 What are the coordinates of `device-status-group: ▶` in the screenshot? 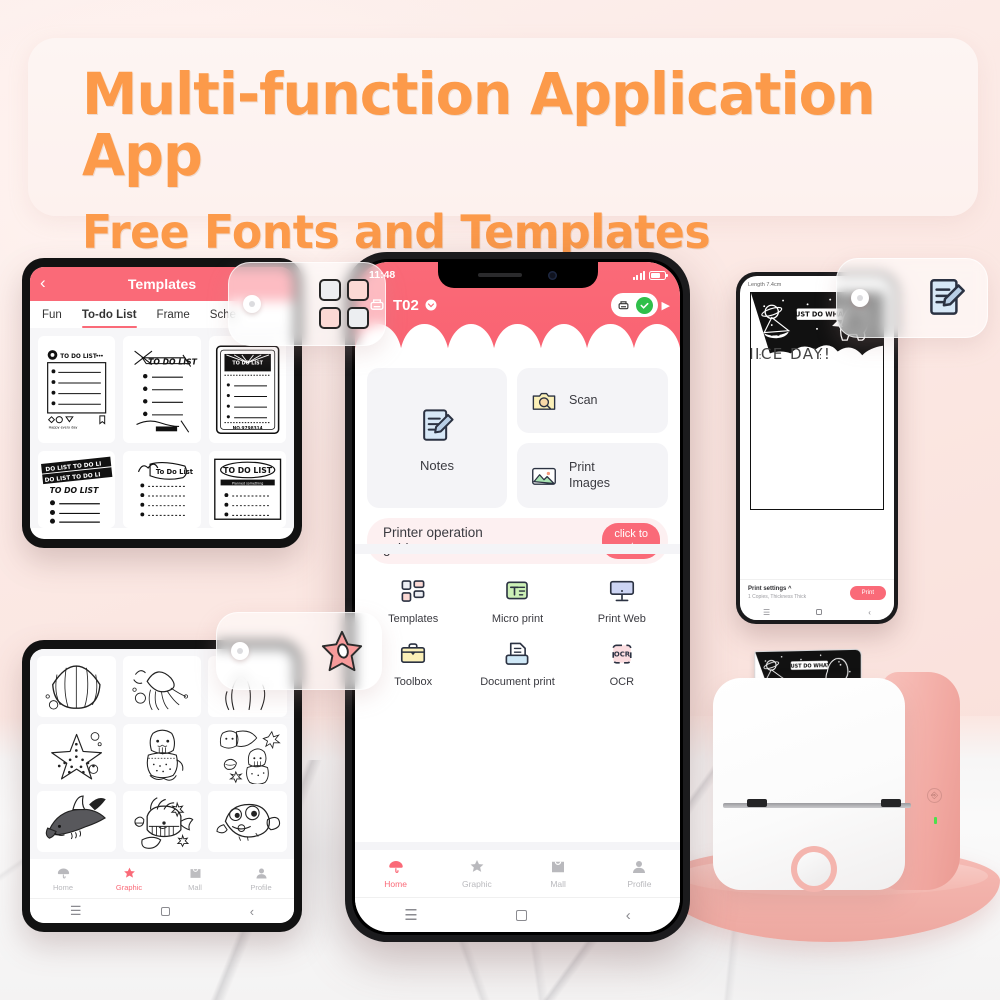 It's located at (640, 305).